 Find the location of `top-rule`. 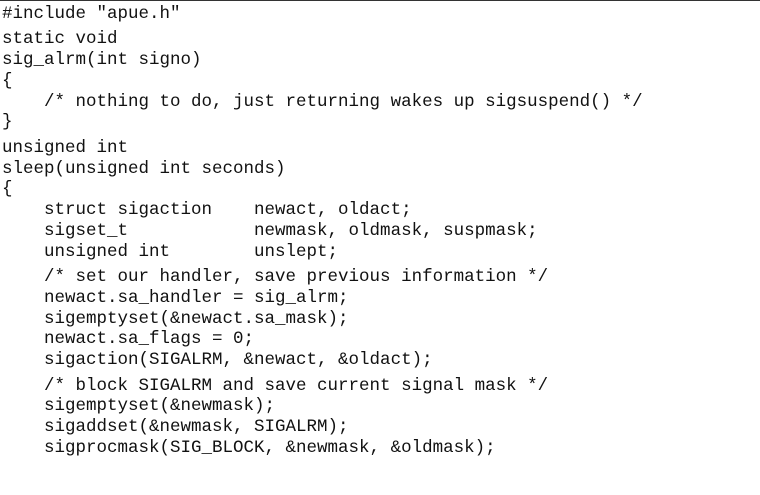

top-rule is located at coordinates (380, 0).